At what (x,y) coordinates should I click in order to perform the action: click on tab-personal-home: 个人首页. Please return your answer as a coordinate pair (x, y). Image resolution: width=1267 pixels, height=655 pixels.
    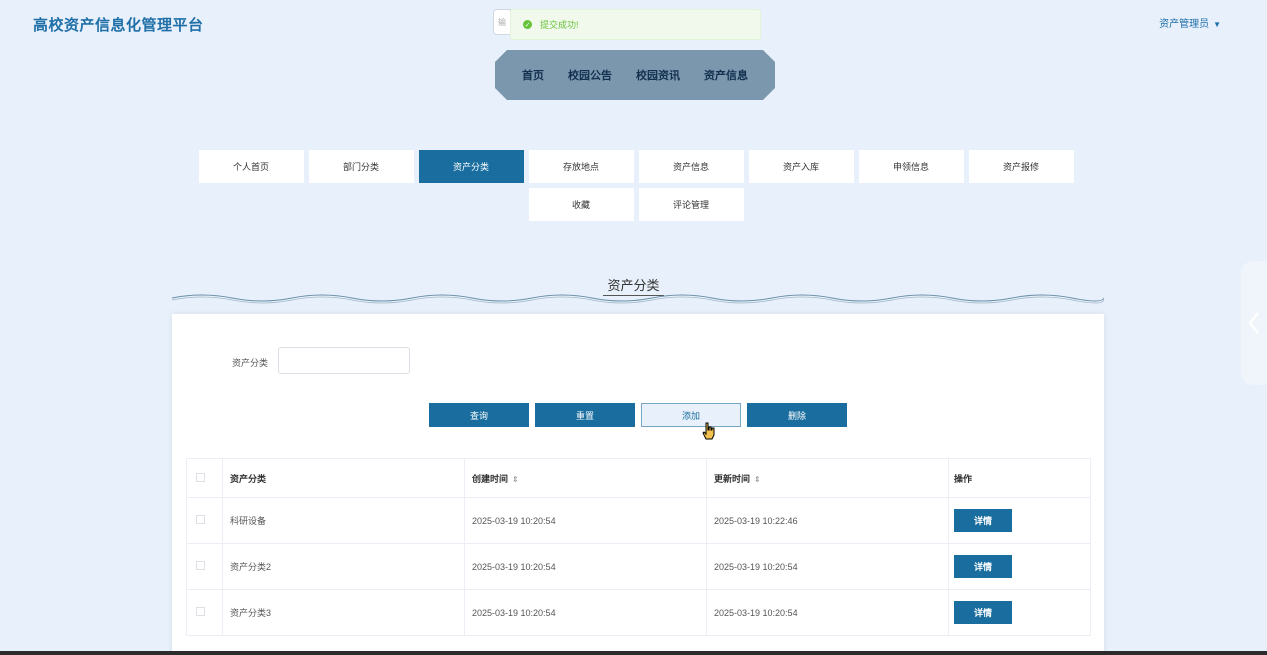
    Looking at the image, I should click on (251, 166).